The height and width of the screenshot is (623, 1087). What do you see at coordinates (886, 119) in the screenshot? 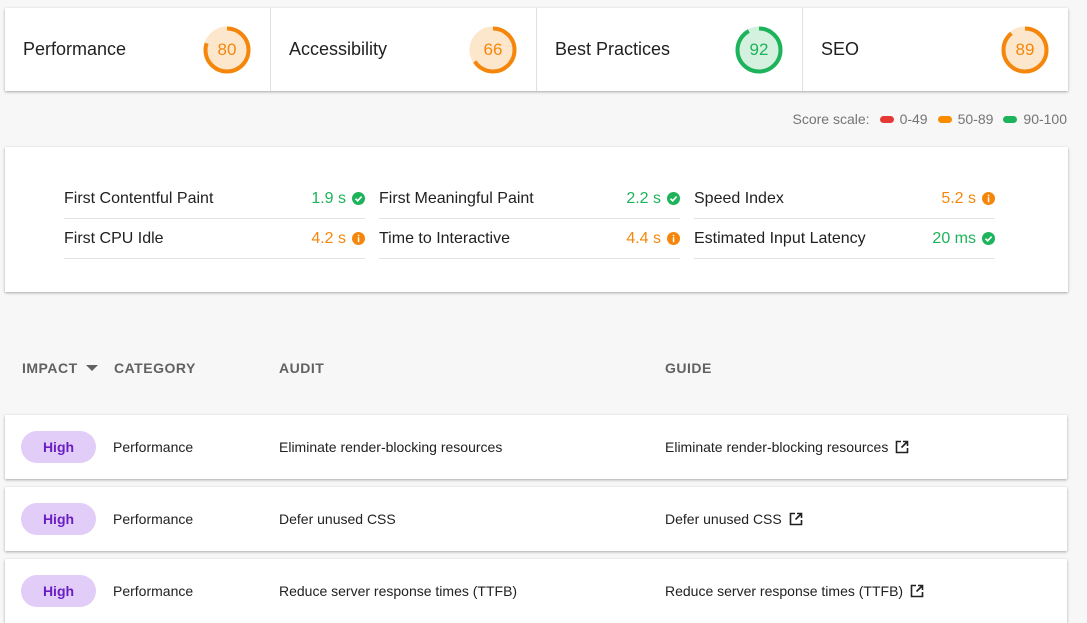
I see `scale-dot-fail` at bounding box center [886, 119].